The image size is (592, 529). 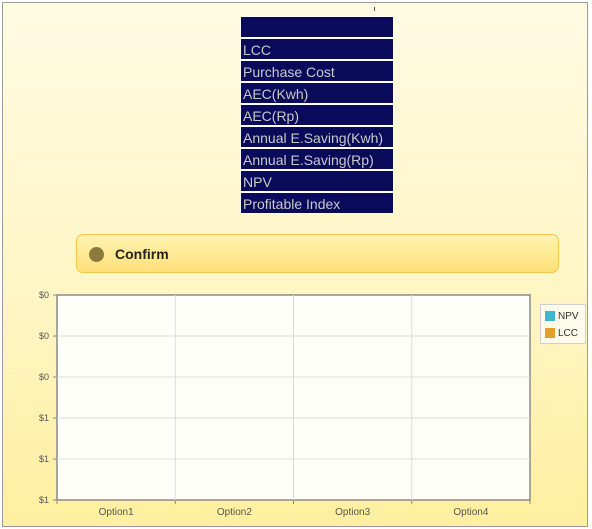 I want to click on listbox-option: LCC, so click(x=317, y=50).